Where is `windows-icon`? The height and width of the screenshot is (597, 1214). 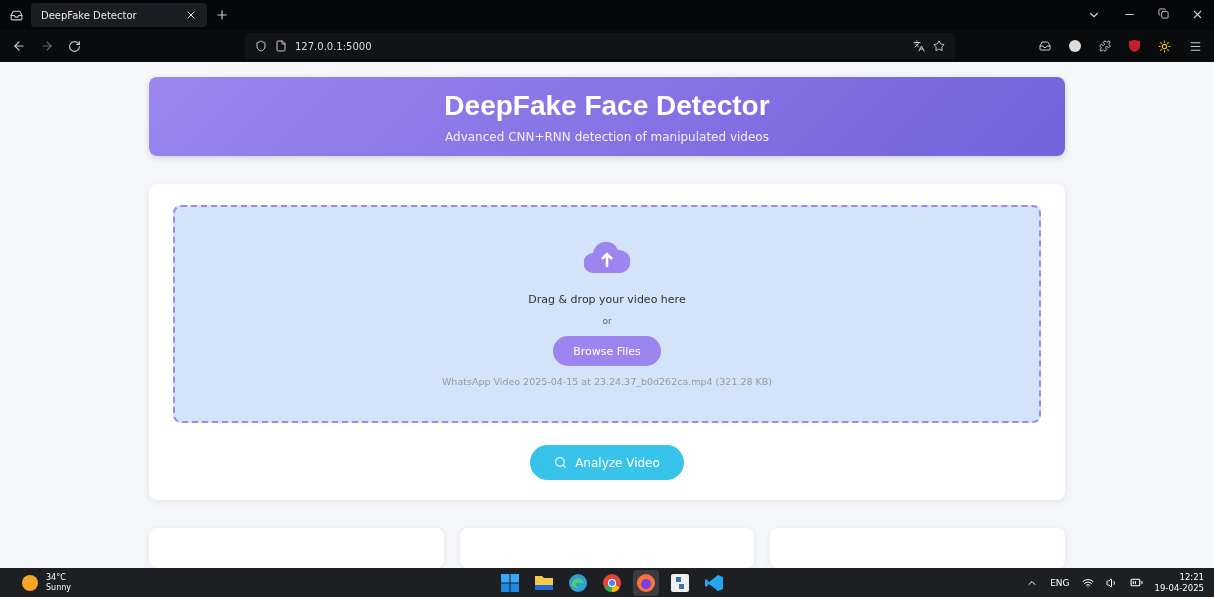
windows-icon is located at coordinates (510, 582).